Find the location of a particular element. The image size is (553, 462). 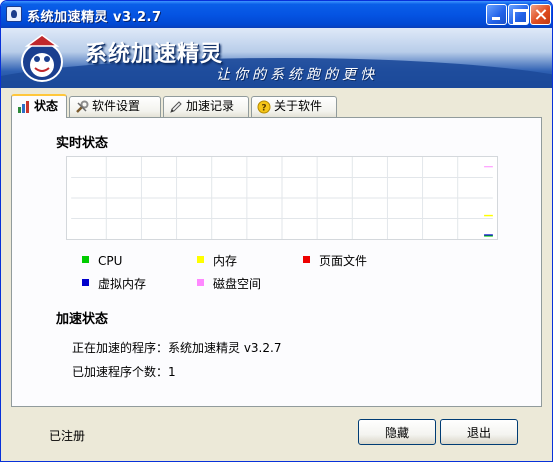

title-bar: 系统加速精灵 v3.2.7 is located at coordinates (276, 14).